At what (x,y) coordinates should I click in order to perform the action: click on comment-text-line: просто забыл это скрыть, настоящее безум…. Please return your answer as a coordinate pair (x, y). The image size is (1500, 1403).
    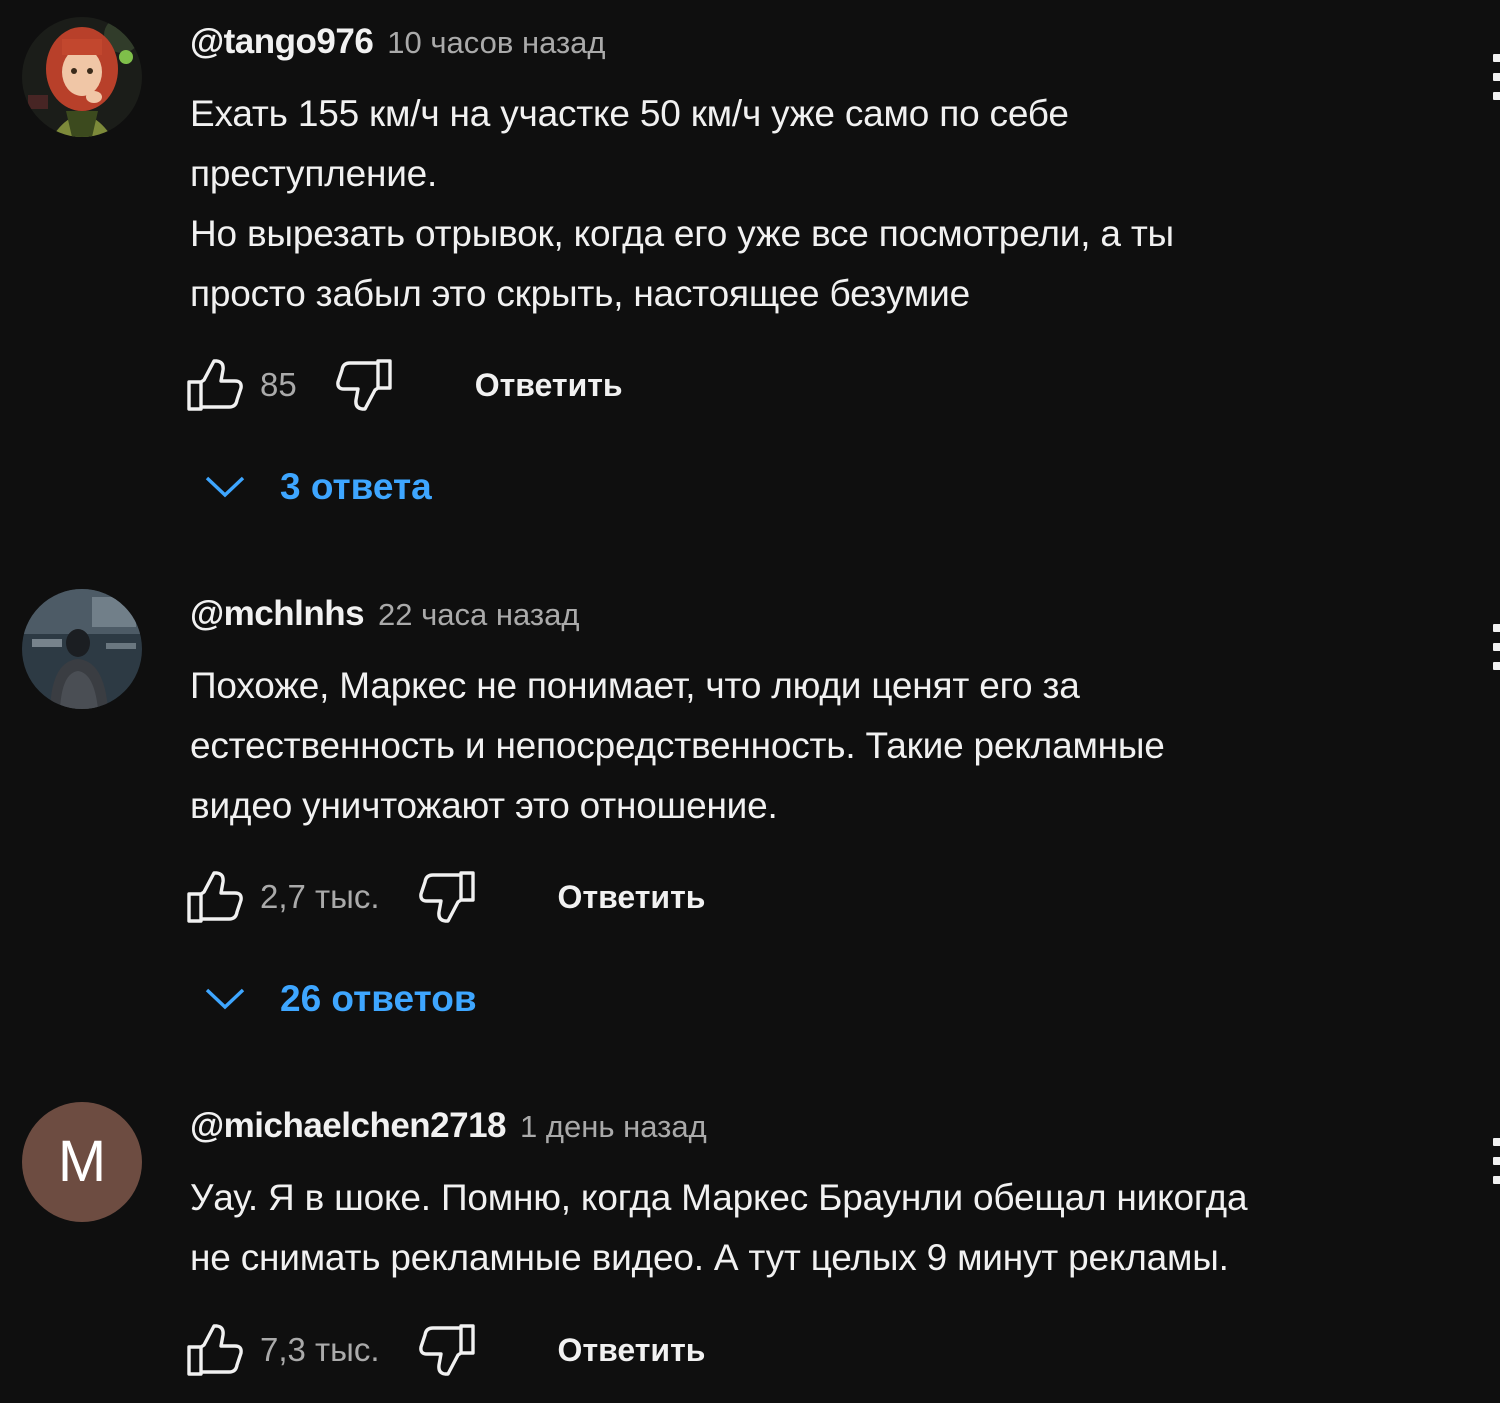
    Looking at the image, I should click on (580, 293).